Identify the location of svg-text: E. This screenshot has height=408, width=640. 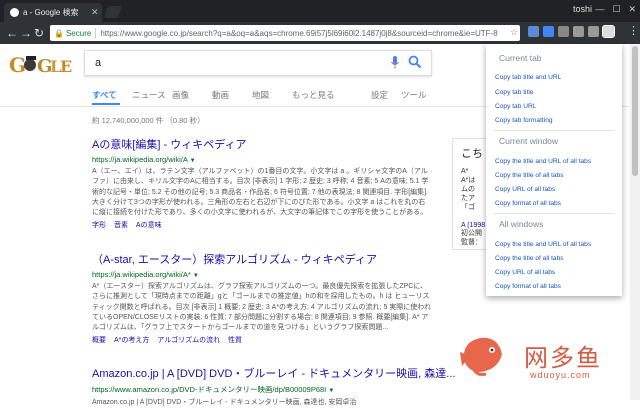
(66, 66).